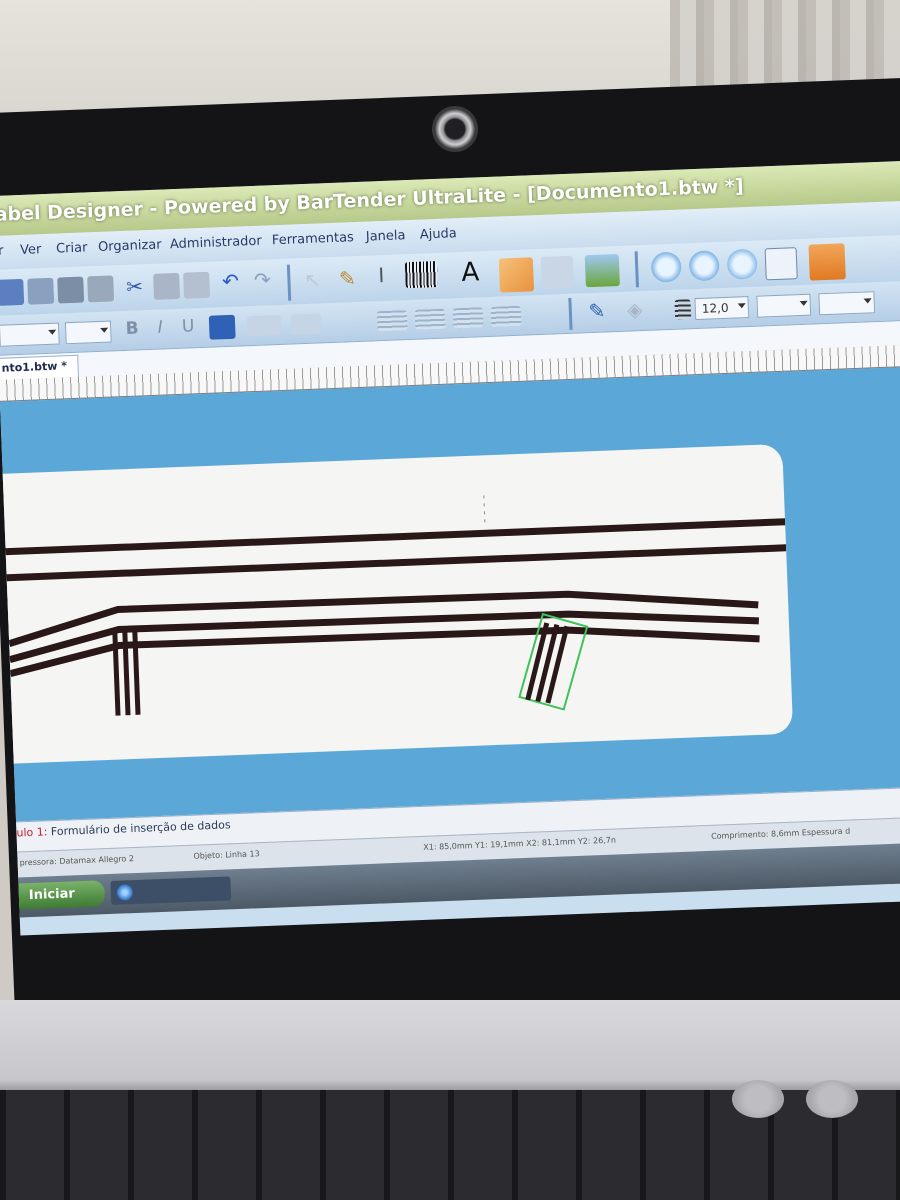  I want to click on horizontal-line-top, so click(393, 537).